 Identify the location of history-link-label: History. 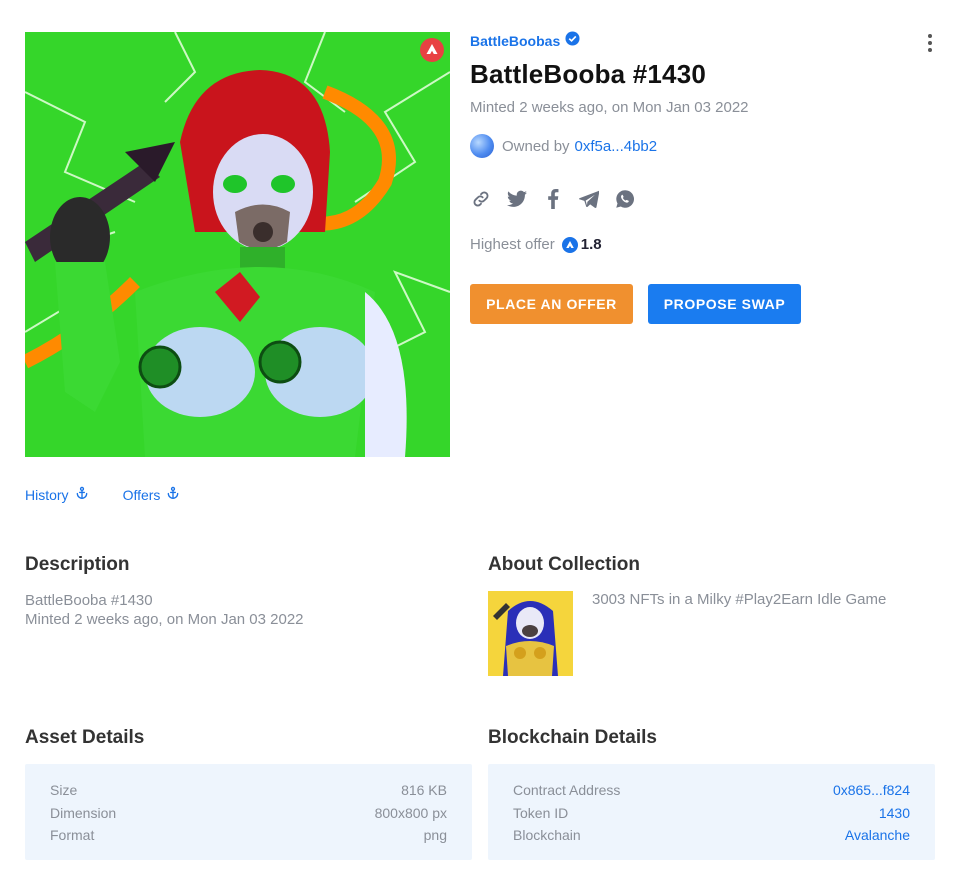
(47, 494).